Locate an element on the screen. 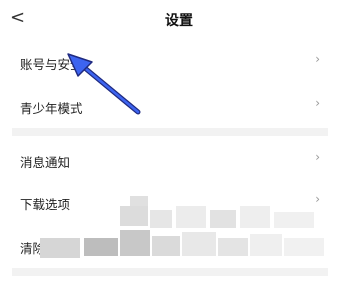 This screenshot has width=358, height=285. page-title: 设置 is located at coordinates (179, 21).